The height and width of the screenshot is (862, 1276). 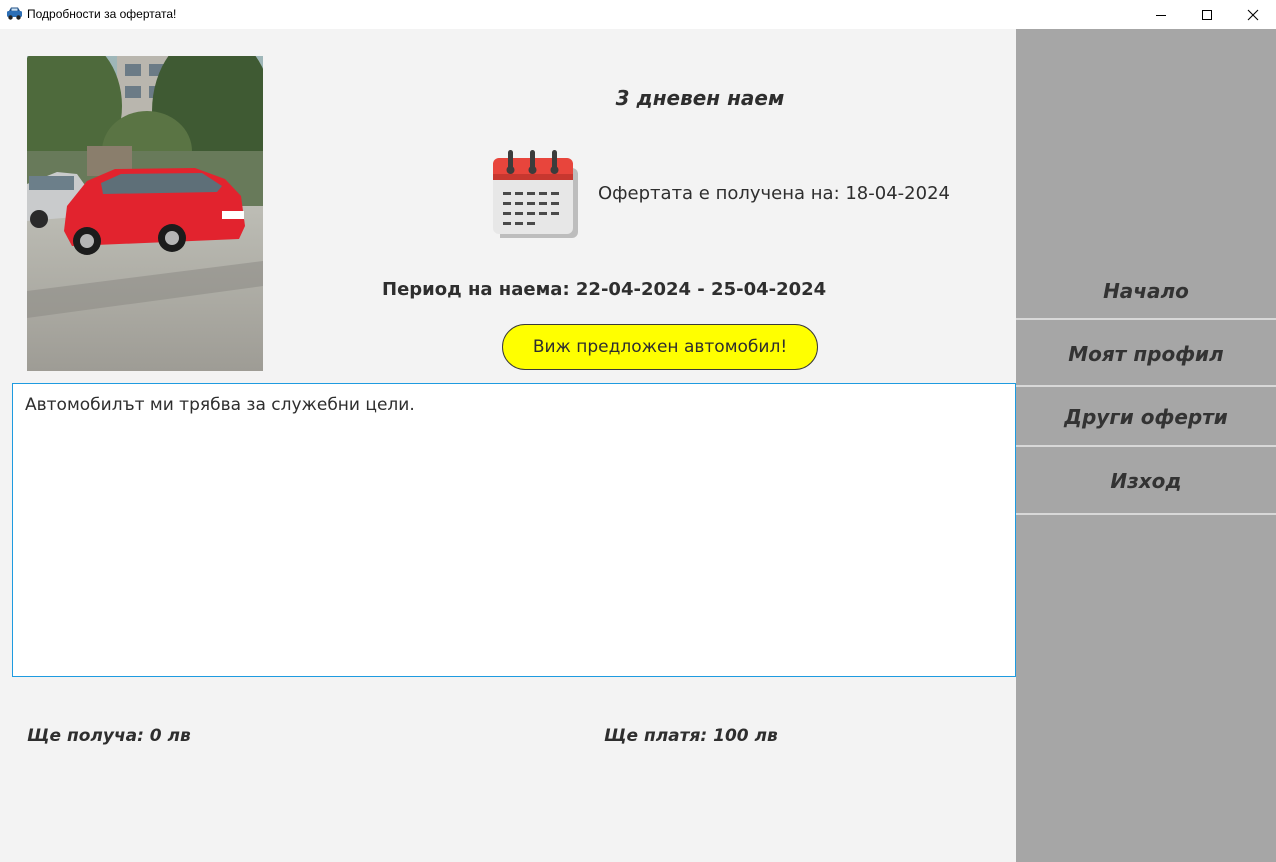 I want to click on maximize-button, so click(x=1207, y=14).